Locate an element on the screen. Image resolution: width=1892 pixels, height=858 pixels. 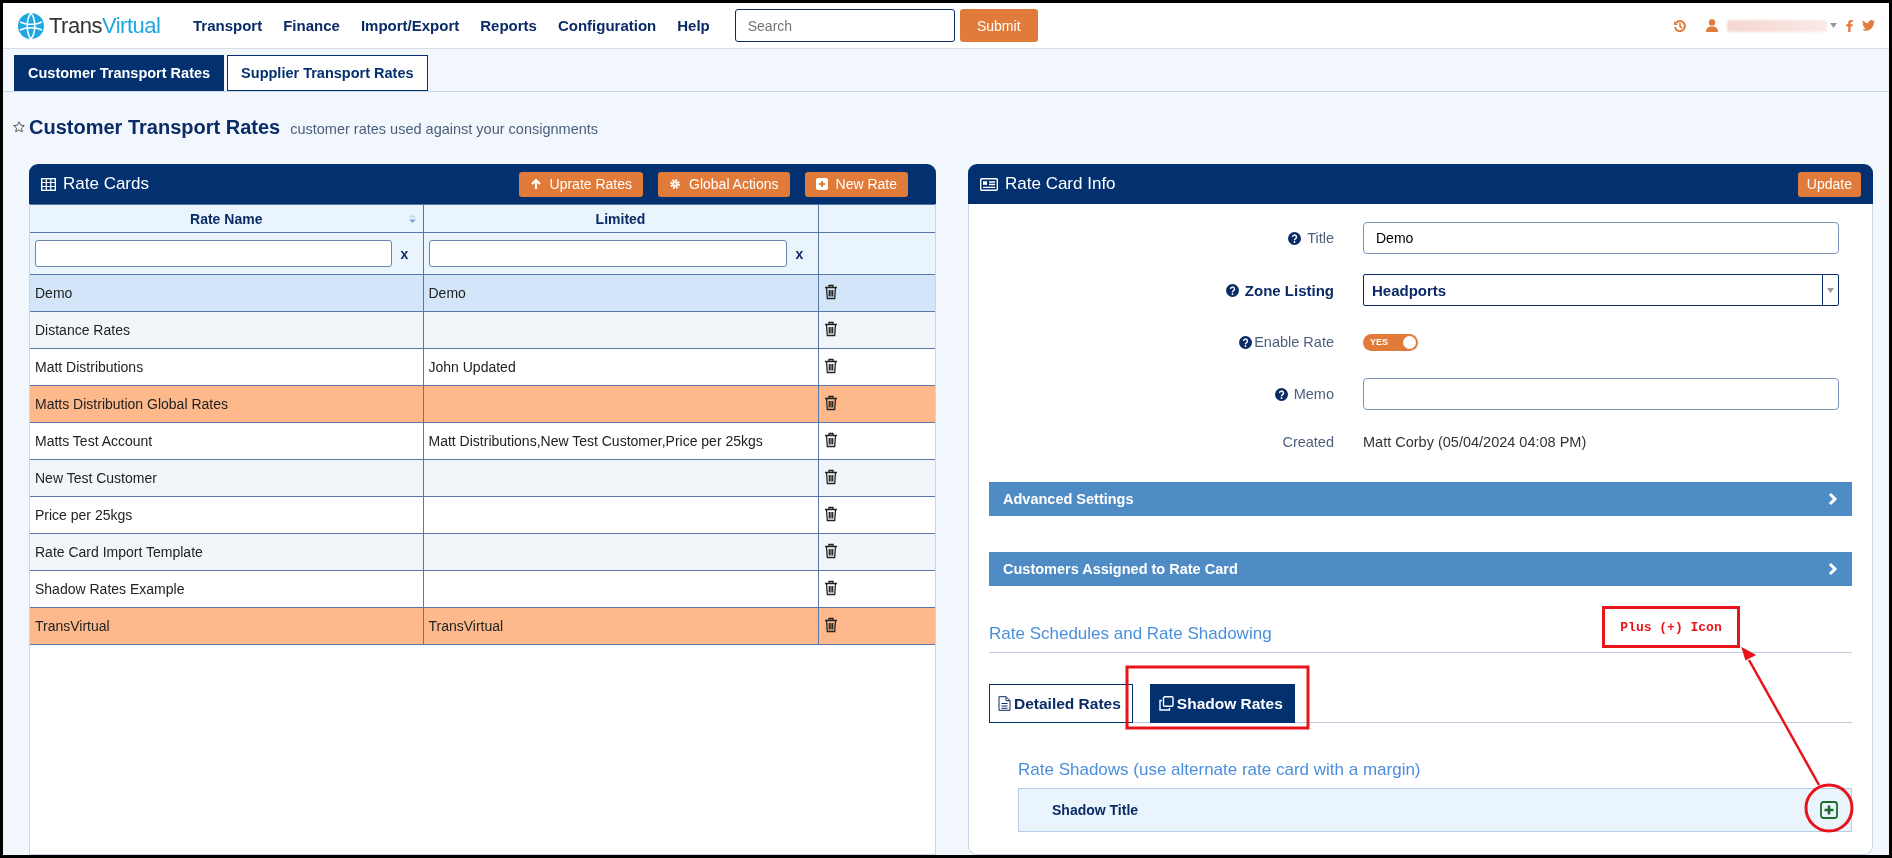
nav-menu-item: Help is located at coordinates (693, 25).